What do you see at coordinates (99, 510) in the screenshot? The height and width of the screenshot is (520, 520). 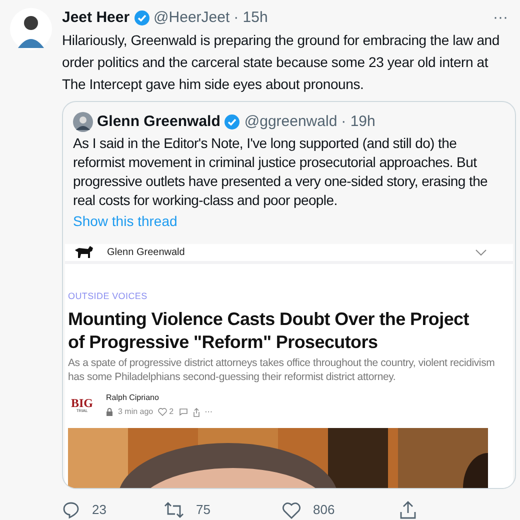 I see `action-count: 23` at bounding box center [99, 510].